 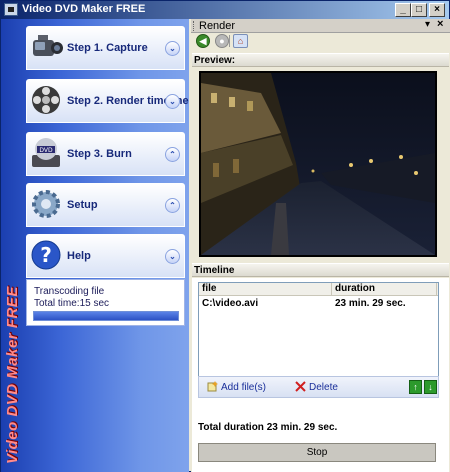 I want to click on toolbar-separator, so click(x=229, y=41).